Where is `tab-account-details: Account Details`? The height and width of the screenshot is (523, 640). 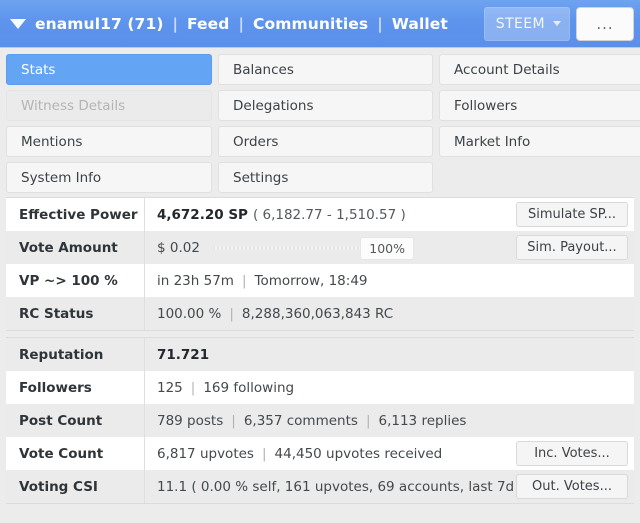
tab-account-details: Account Details is located at coordinates (539, 69).